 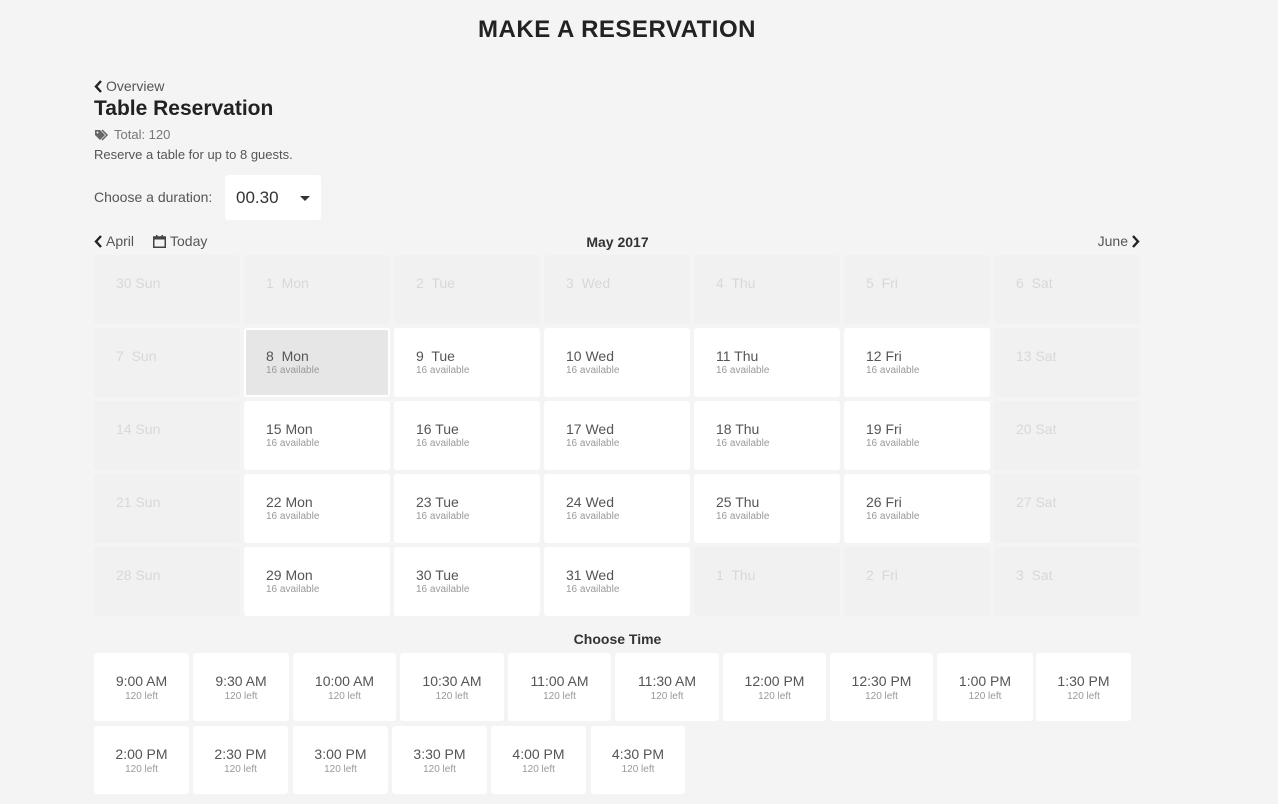 I want to click on today-button: Today, so click(x=180, y=241).